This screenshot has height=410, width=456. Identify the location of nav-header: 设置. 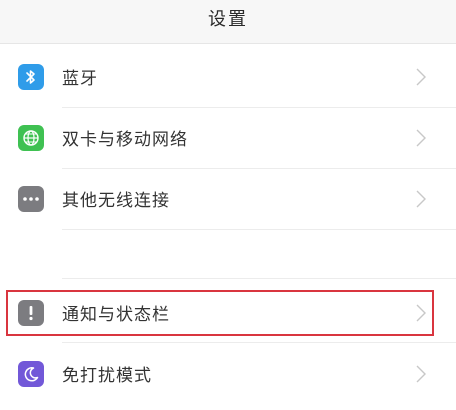
(228, 22).